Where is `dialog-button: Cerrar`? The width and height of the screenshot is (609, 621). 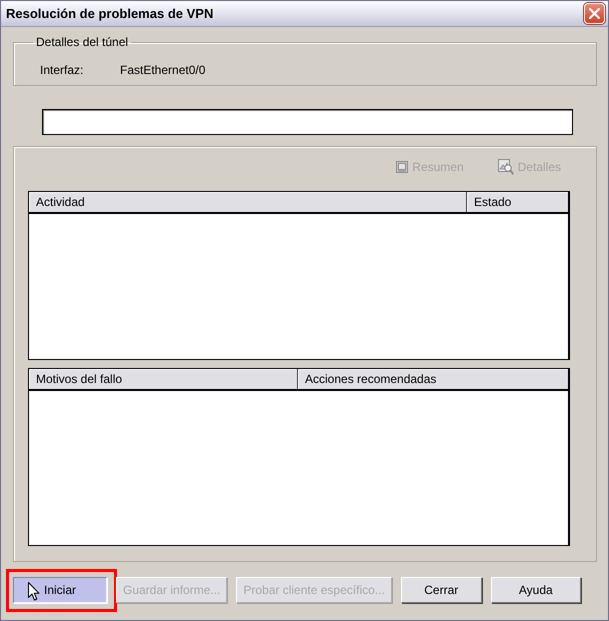
dialog-button: Cerrar is located at coordinates (441, 590).